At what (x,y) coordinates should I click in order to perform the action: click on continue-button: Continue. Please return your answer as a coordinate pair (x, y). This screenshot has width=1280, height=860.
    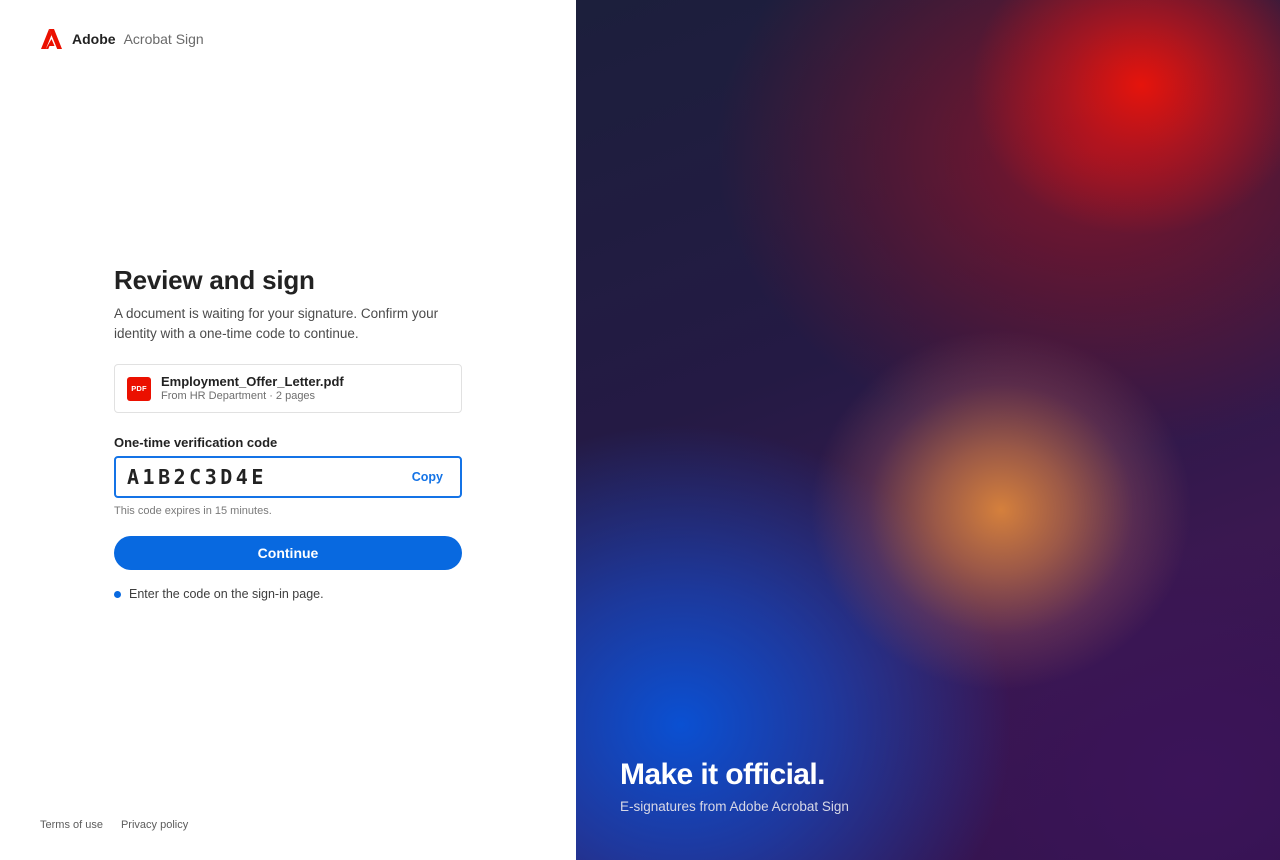
    Looking at the image, I should click on (288, 553).